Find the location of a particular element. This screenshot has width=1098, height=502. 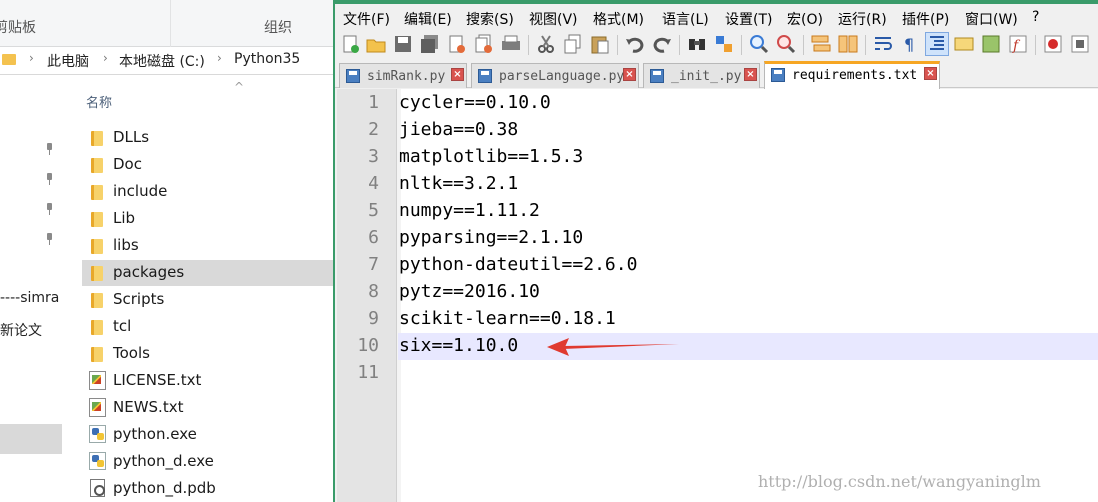

menu-format: 格式(M) is located at coordinates (618, 19).